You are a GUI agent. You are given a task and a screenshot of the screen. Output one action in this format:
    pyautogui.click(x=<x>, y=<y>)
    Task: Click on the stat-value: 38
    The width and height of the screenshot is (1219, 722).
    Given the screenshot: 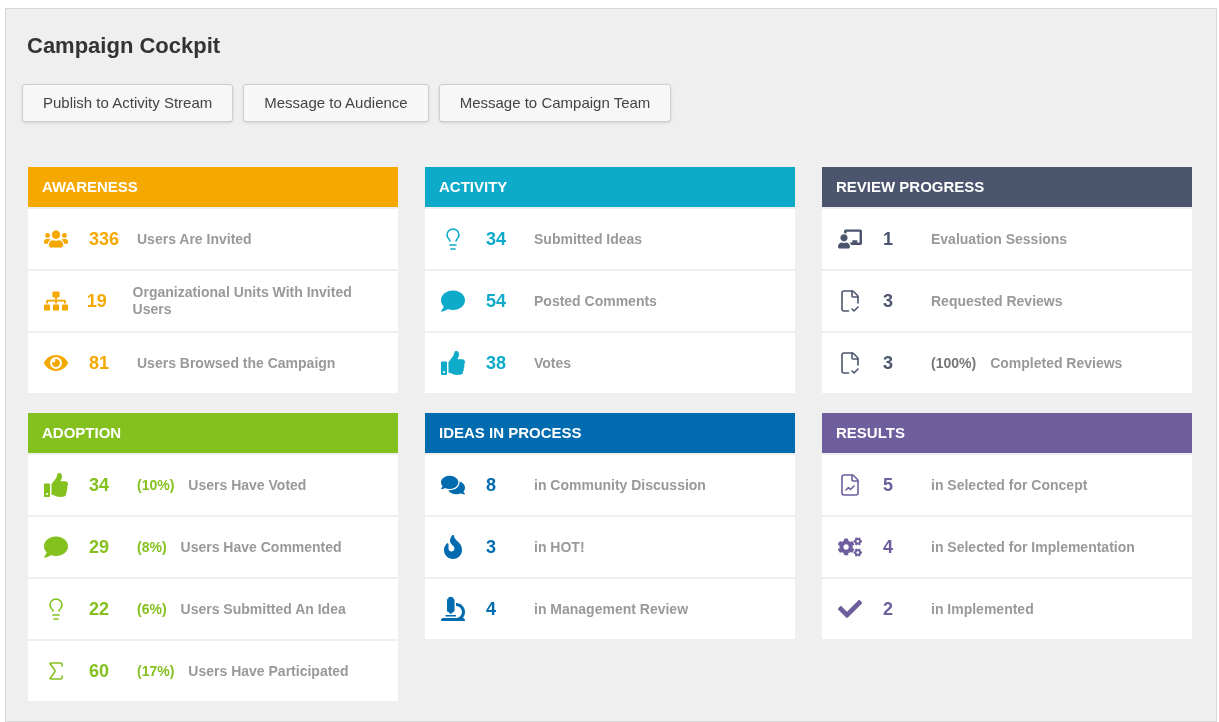 What is the action you would take?
    pyautogui.click(x=497, y=363)
    